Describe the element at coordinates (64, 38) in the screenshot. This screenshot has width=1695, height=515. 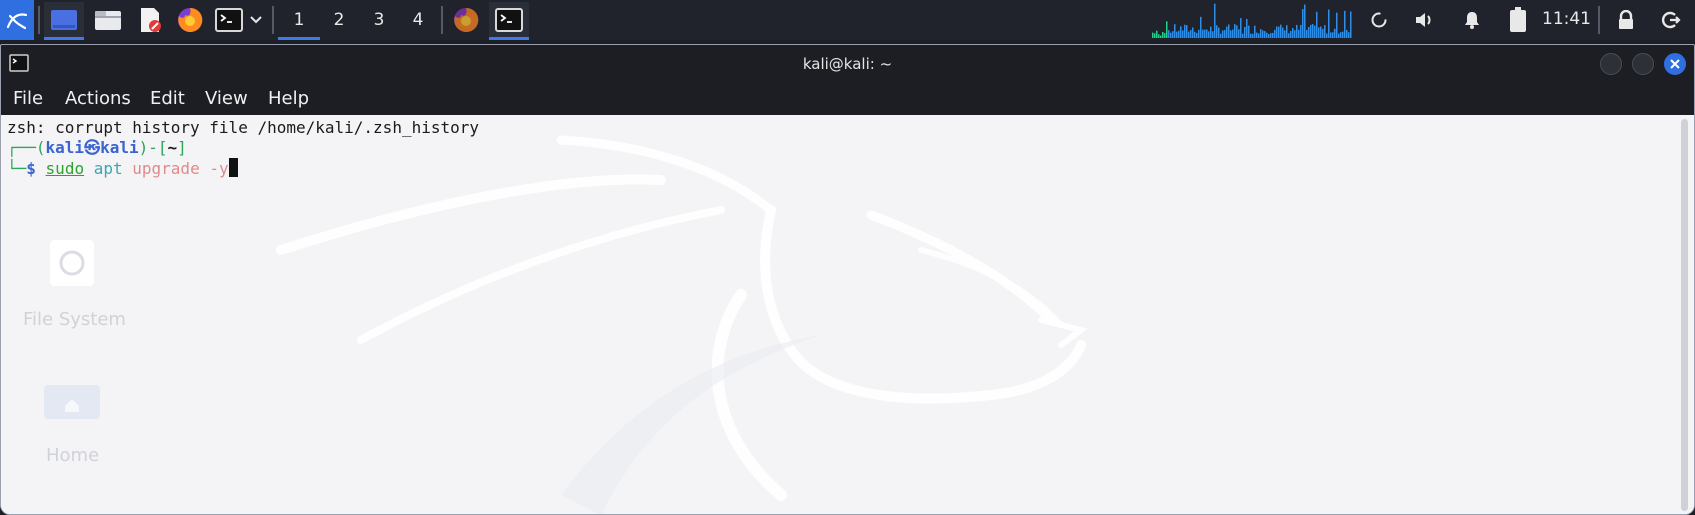
I see `active-indicator` at that location.